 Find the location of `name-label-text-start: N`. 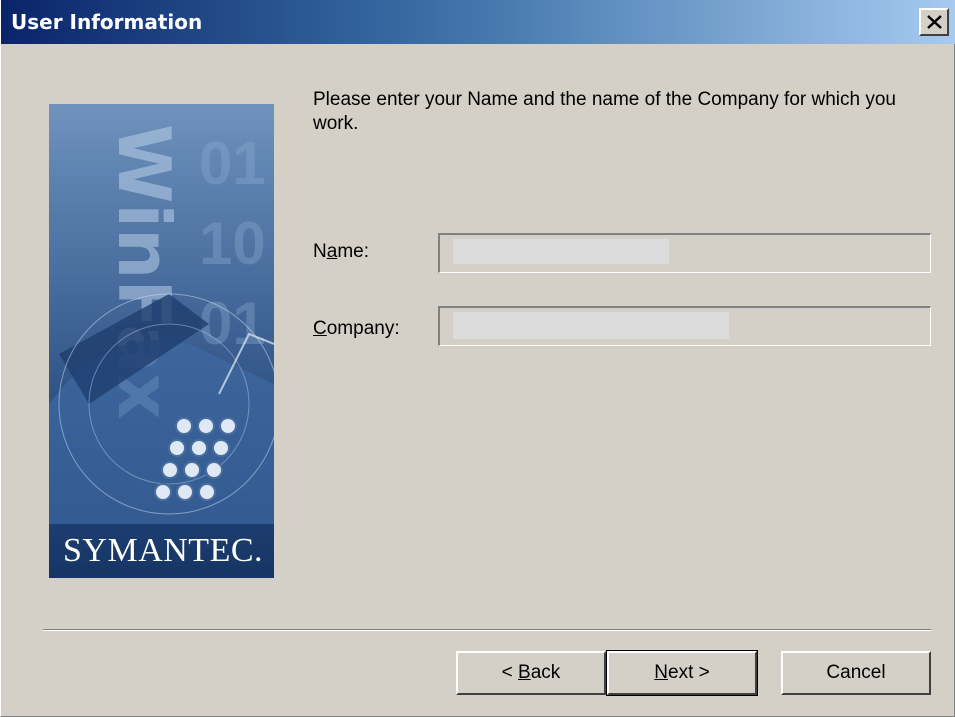

name-label-text-start: N is located at coordinates (320, 251).